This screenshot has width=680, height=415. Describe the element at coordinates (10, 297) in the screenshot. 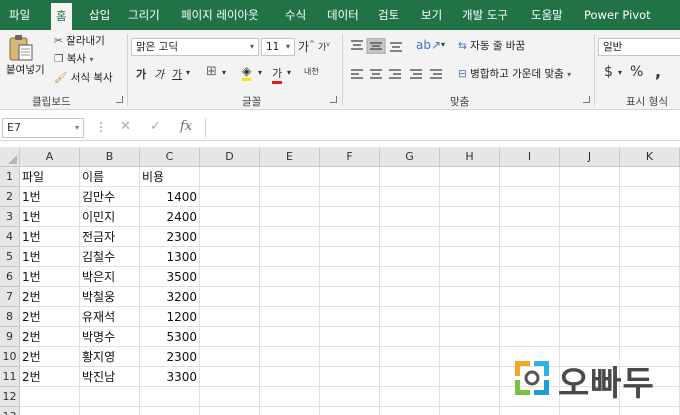

I see `row-header-7: 7` at that location.